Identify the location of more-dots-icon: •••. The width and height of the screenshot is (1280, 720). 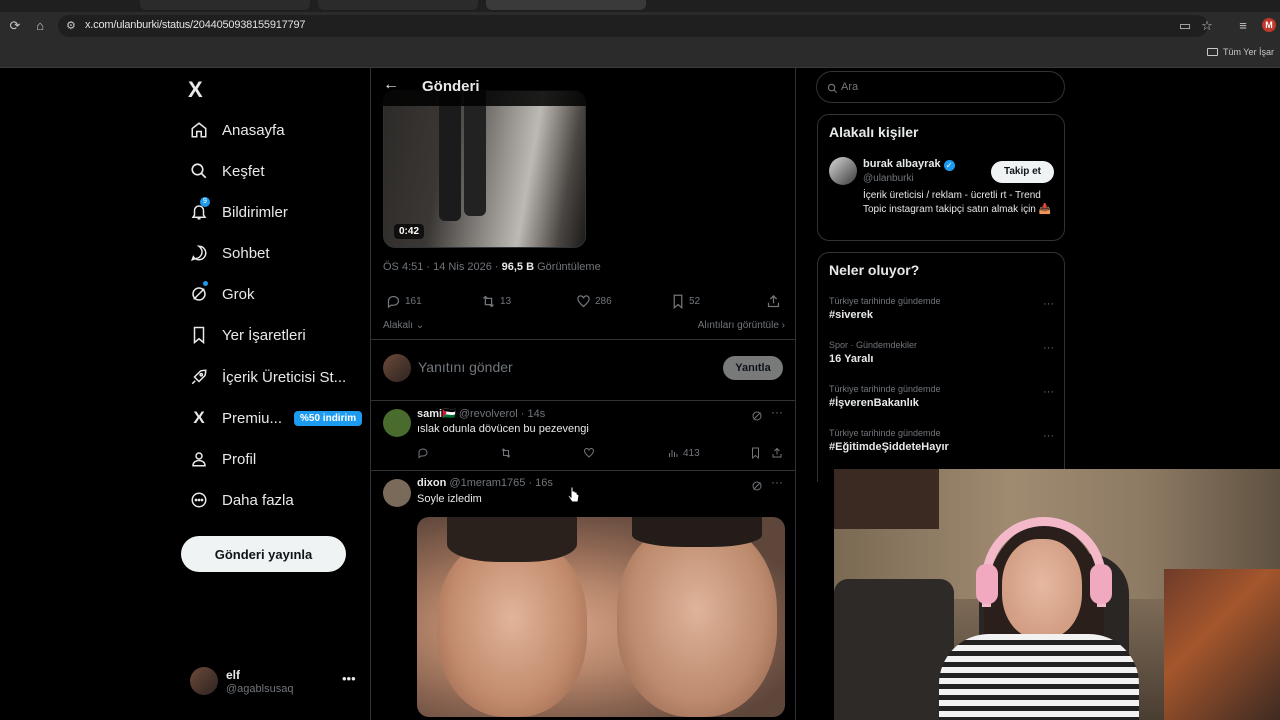
(349, 678).